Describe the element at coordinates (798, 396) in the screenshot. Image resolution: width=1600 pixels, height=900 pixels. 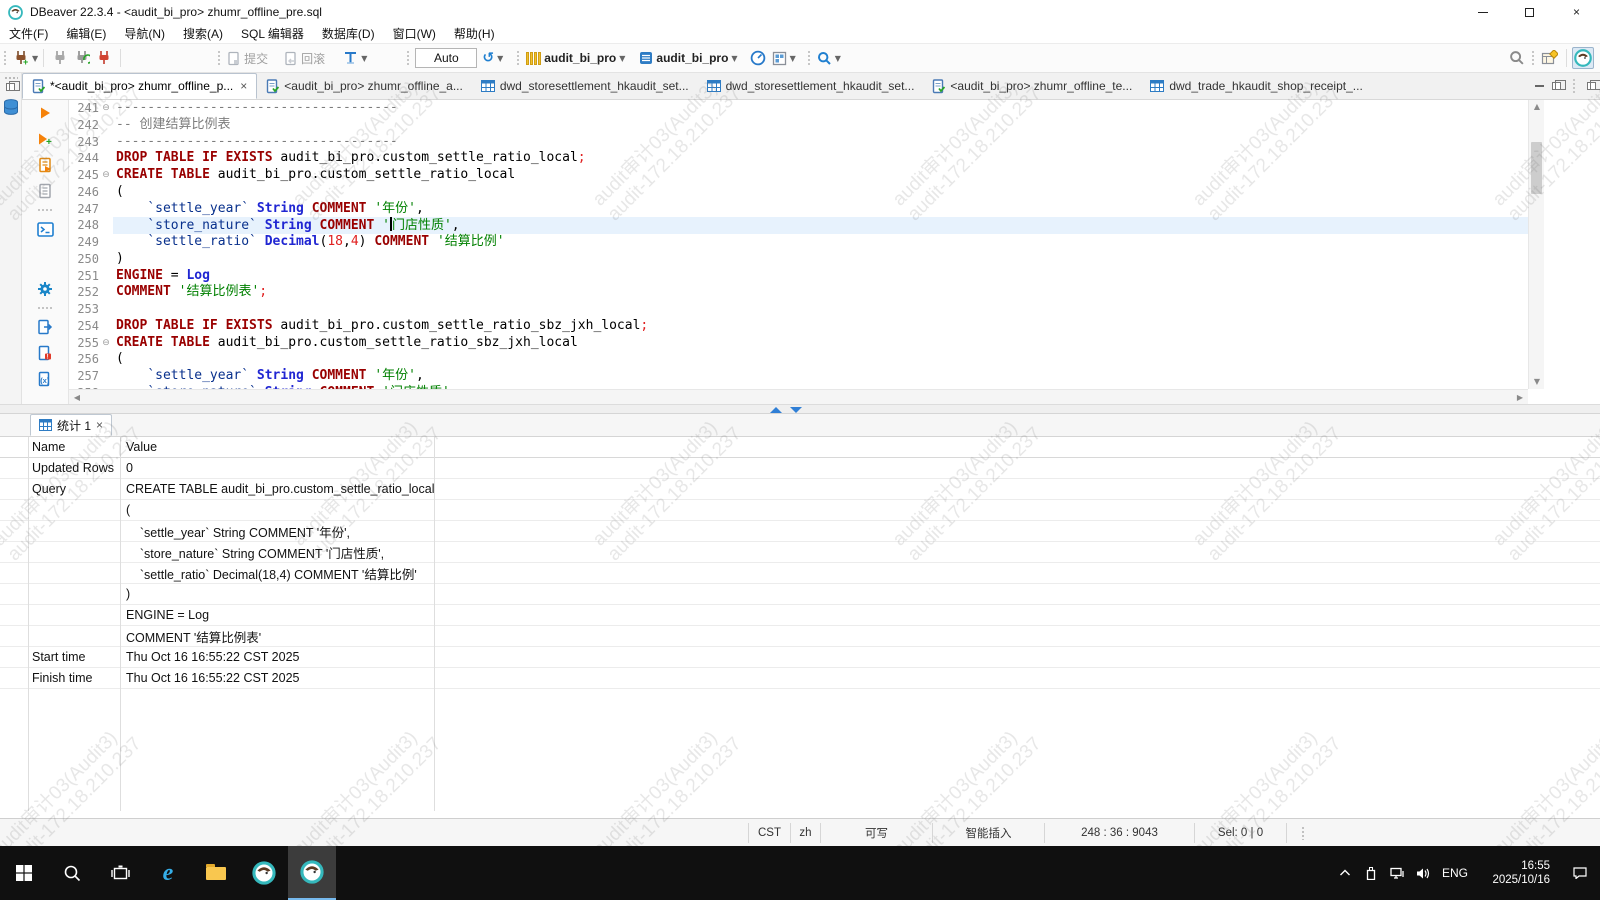
I see `editor-horizontal-scrollbar: ◀ ▶` at that location.